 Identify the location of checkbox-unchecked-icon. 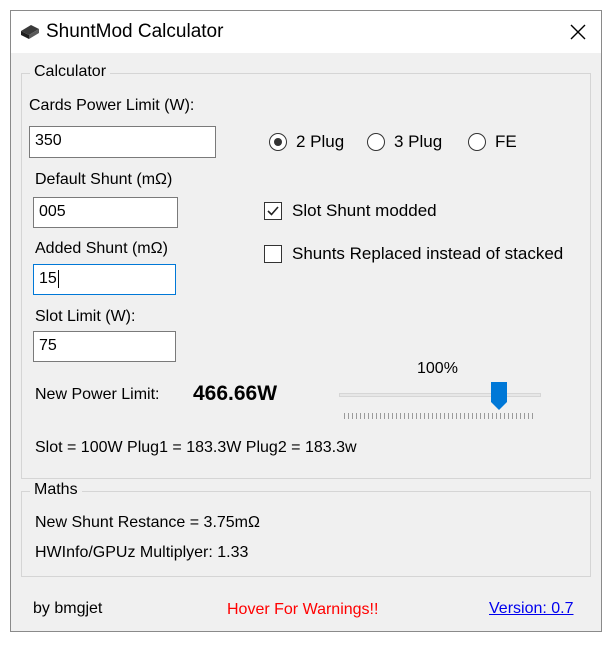
(273, 254).